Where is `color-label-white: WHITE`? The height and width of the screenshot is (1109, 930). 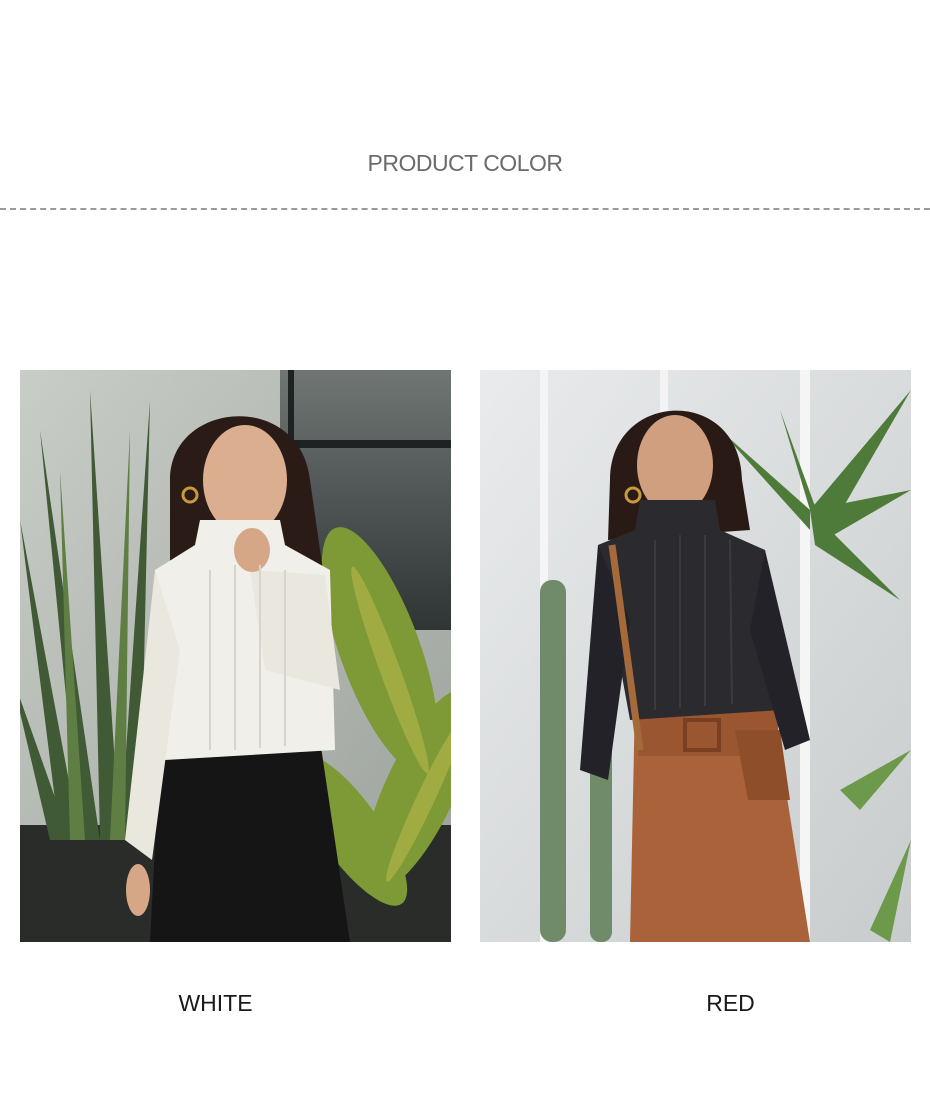 color-label-white: WHITE is located at coordinates (215, 1003).